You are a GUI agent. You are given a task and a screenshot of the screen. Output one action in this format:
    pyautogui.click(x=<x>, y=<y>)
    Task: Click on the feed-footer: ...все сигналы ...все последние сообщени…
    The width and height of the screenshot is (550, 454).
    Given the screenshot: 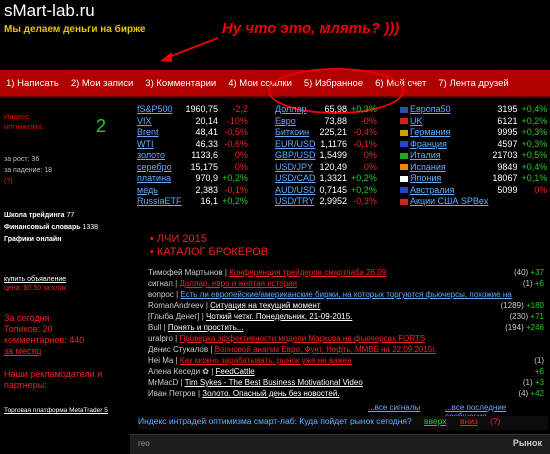 What is the action you would take?
    pyautogui.click(x=348, y=412)
    